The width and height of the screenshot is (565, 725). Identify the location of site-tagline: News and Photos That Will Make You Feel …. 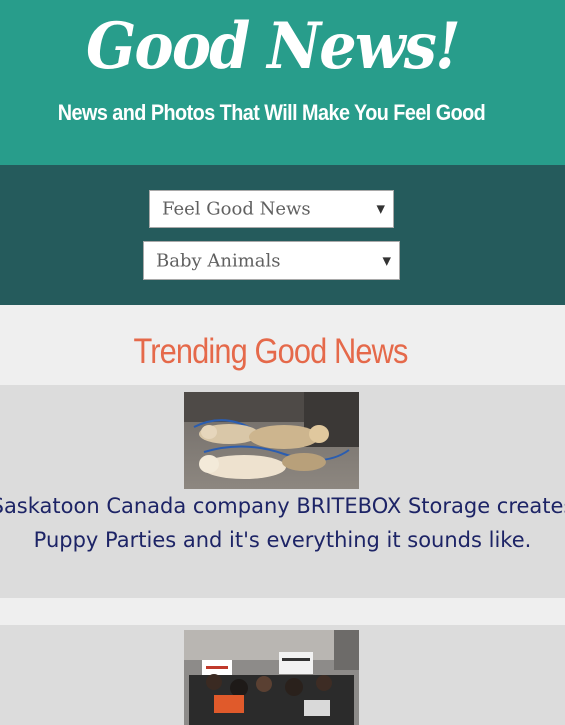
(271, 112).